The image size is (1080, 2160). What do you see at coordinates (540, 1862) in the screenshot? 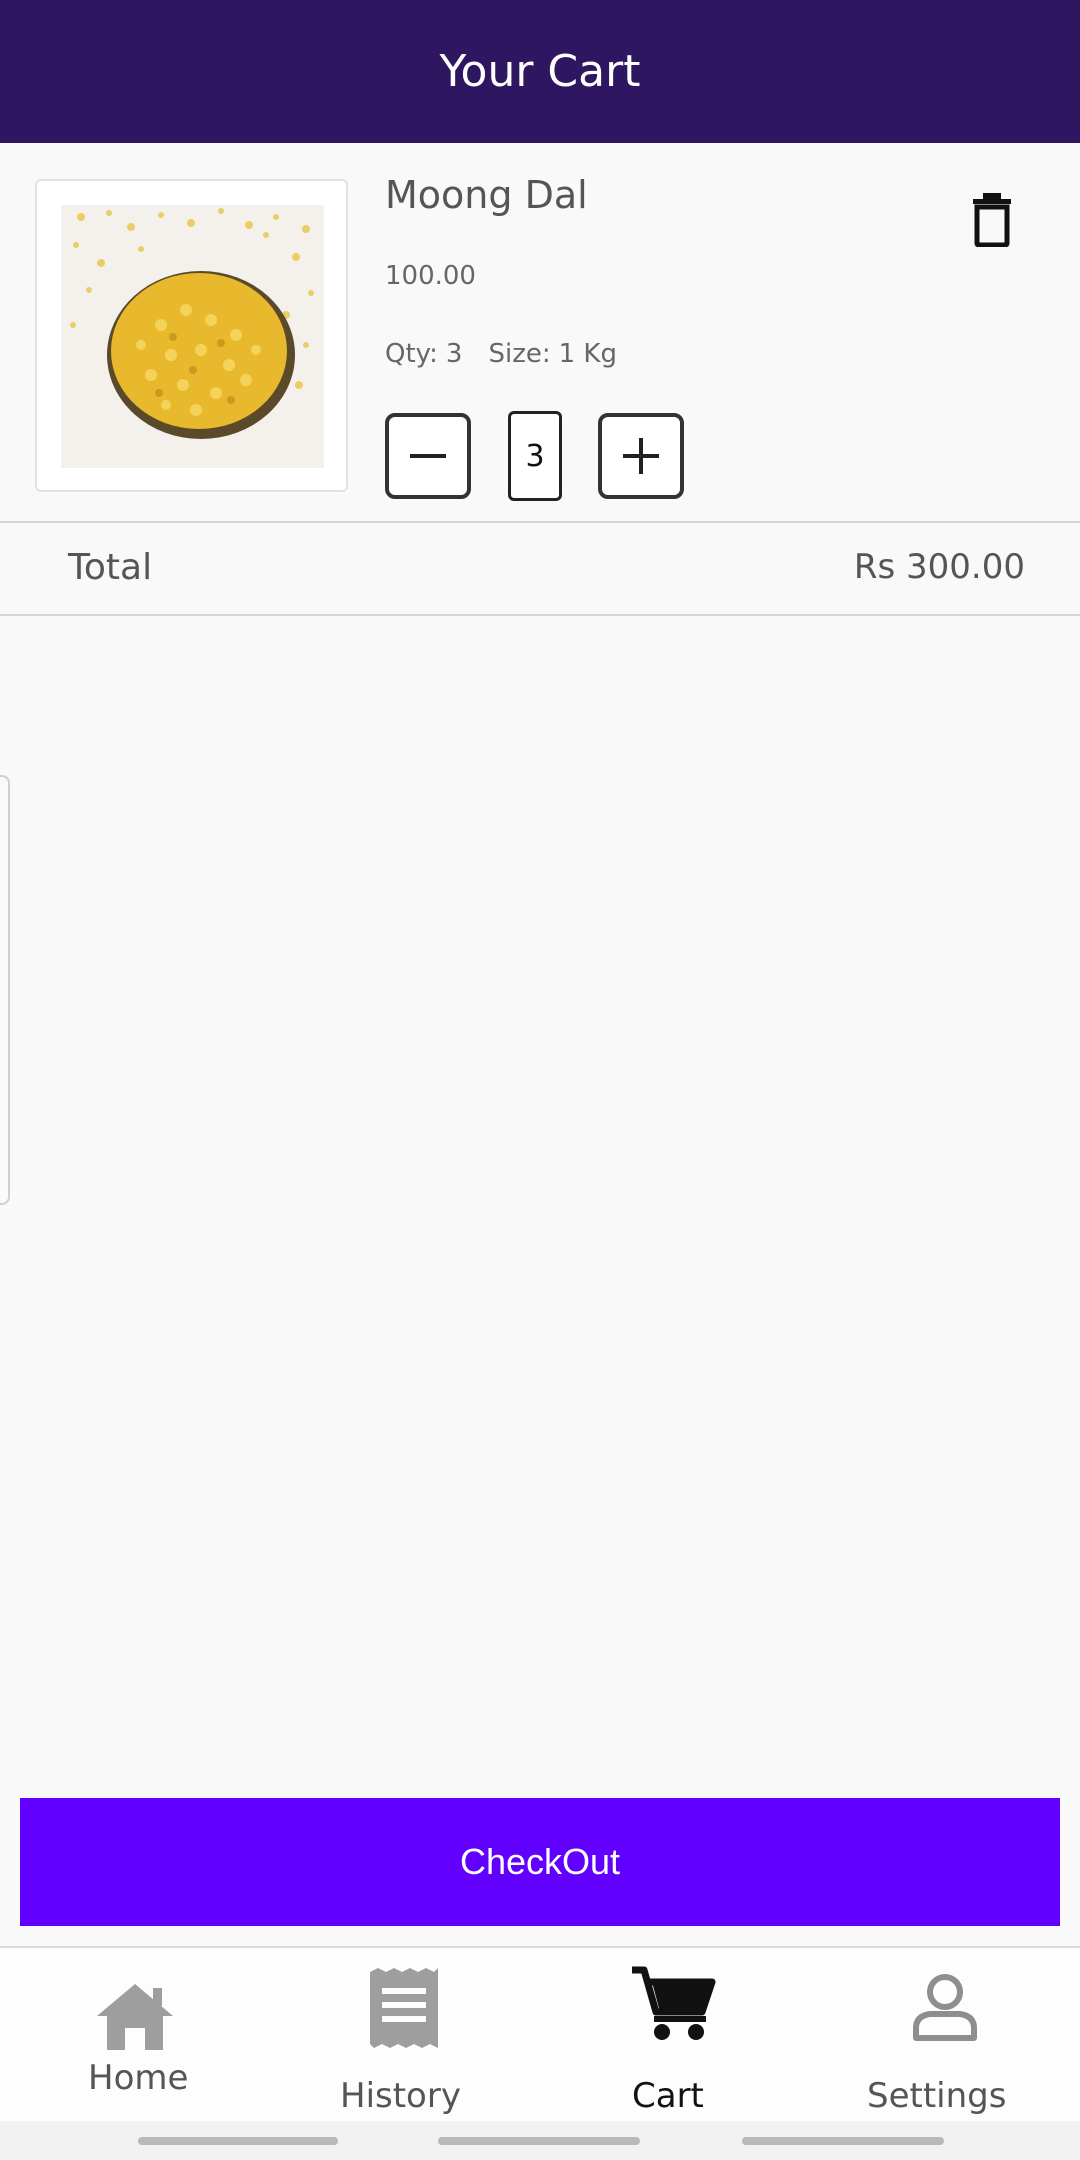
I see `checkout-button: CheckOut` at bounding box center [540, 1862].